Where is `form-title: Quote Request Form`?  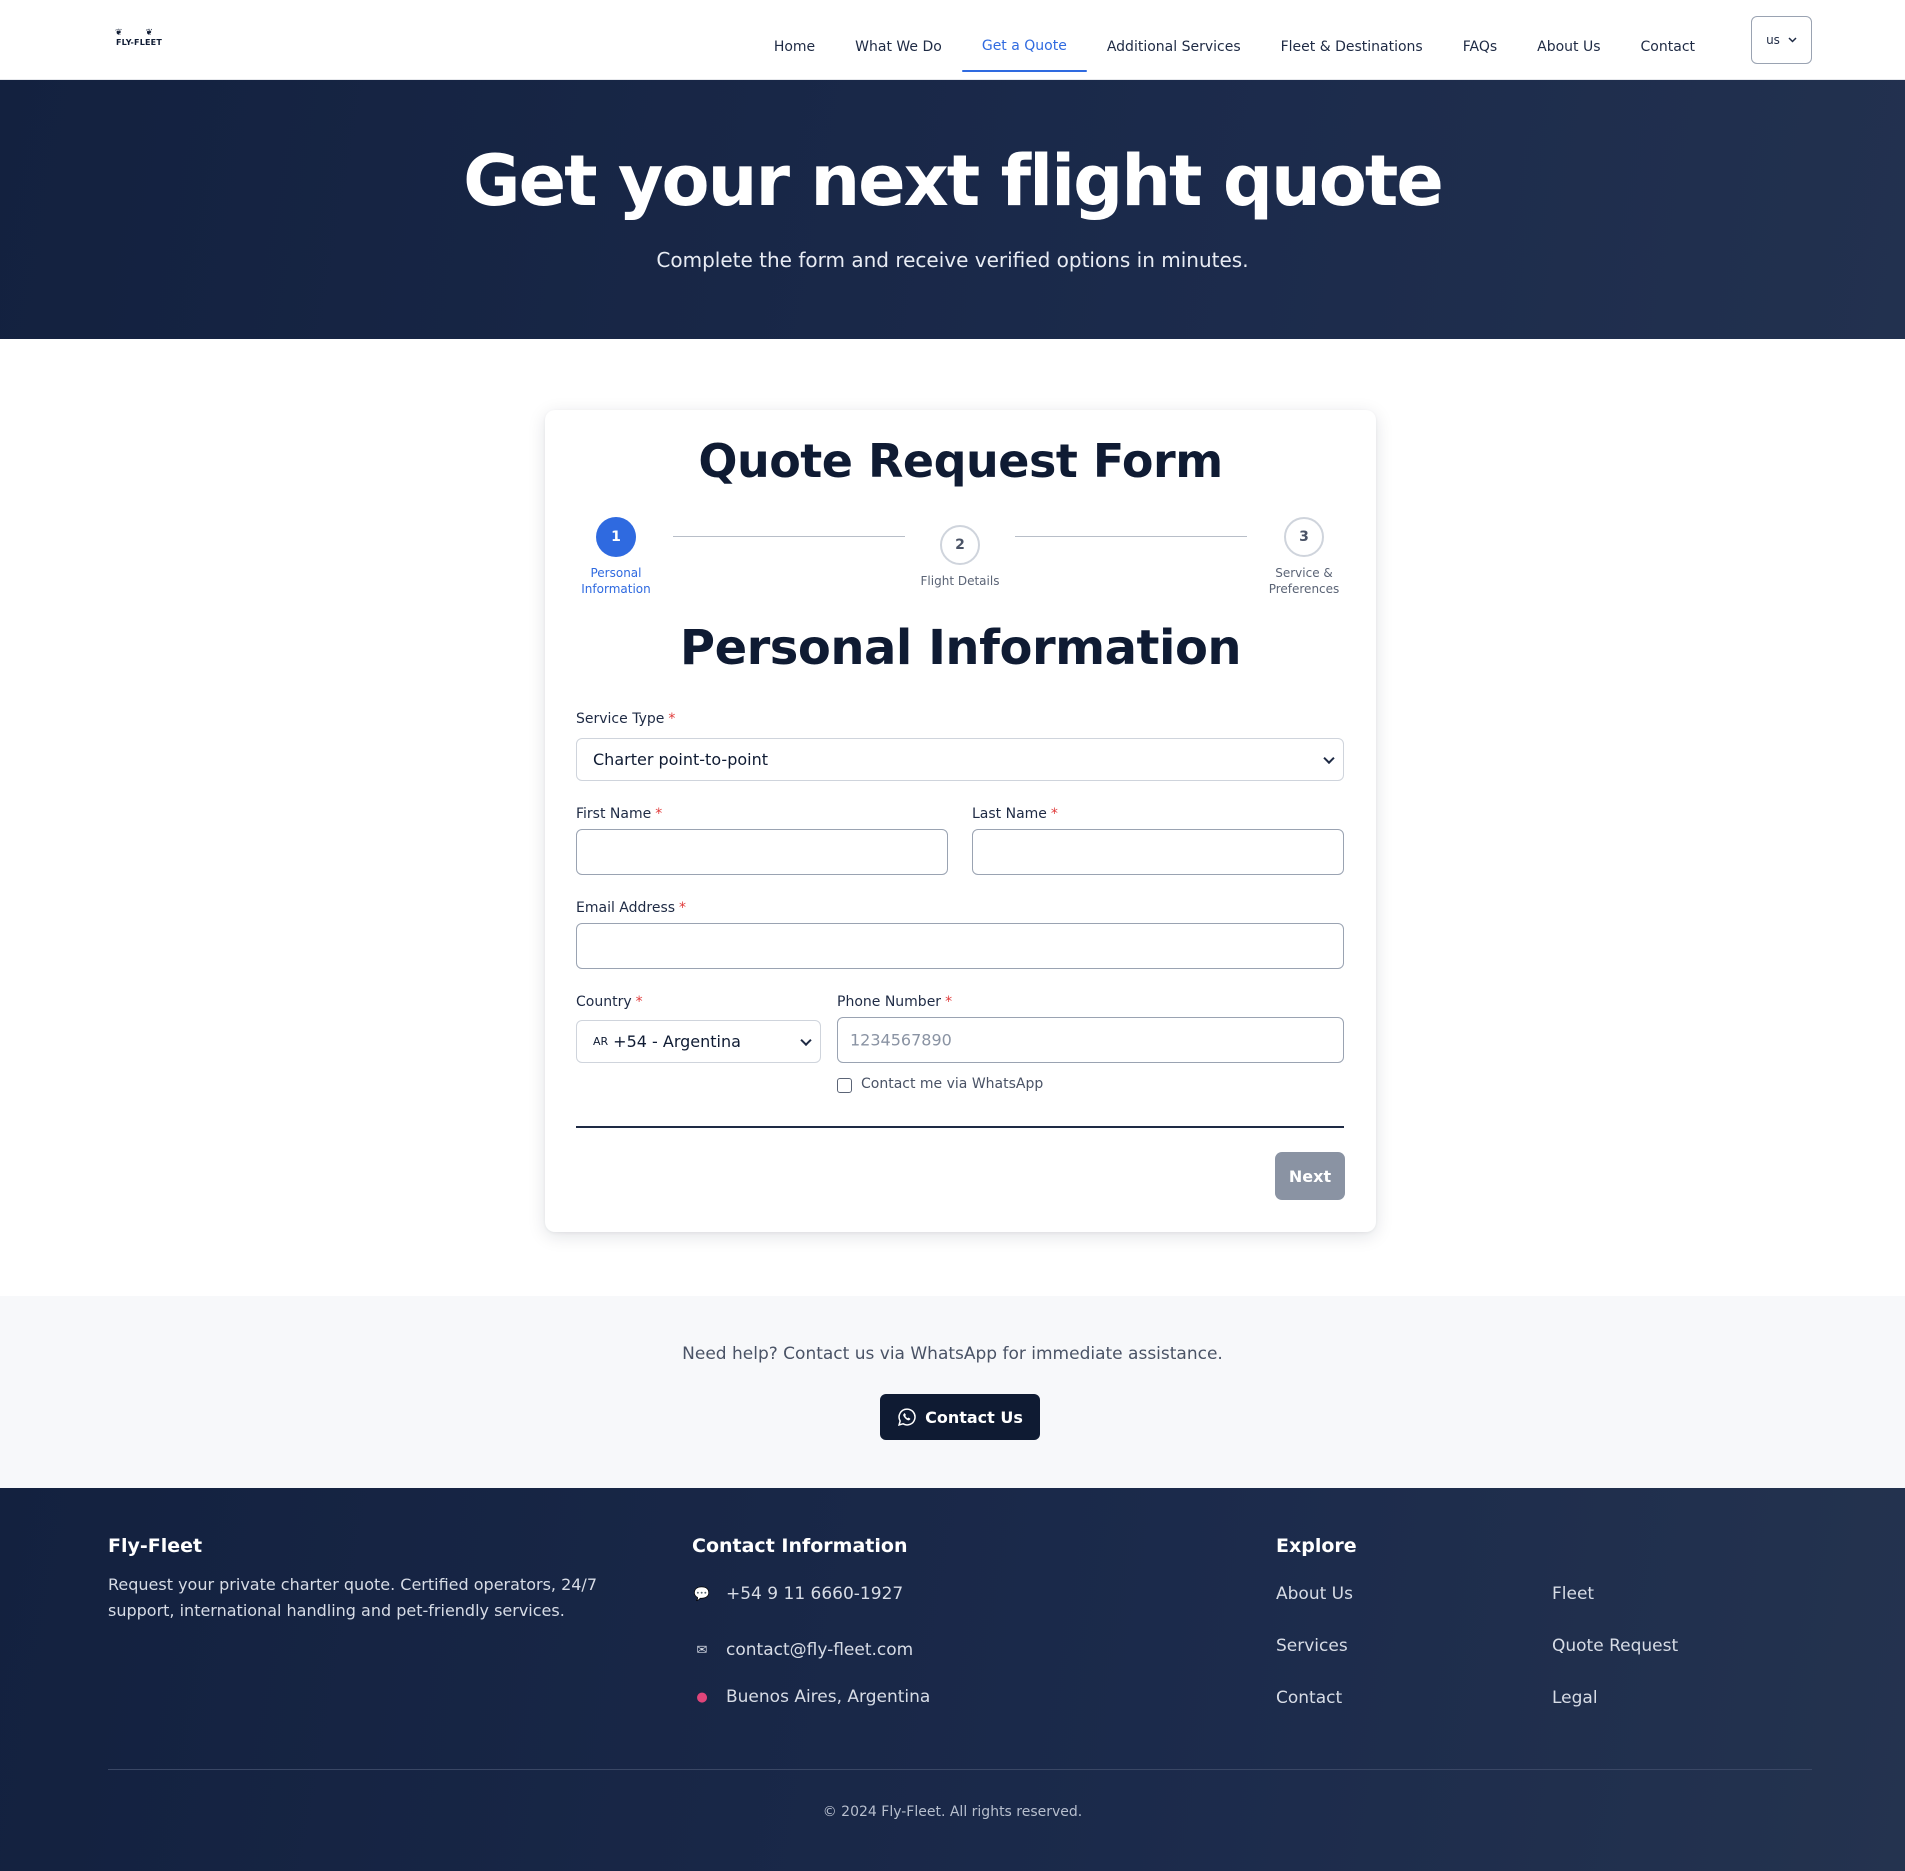 form-title: Quote Request Form is located at coordinates (960, 461).